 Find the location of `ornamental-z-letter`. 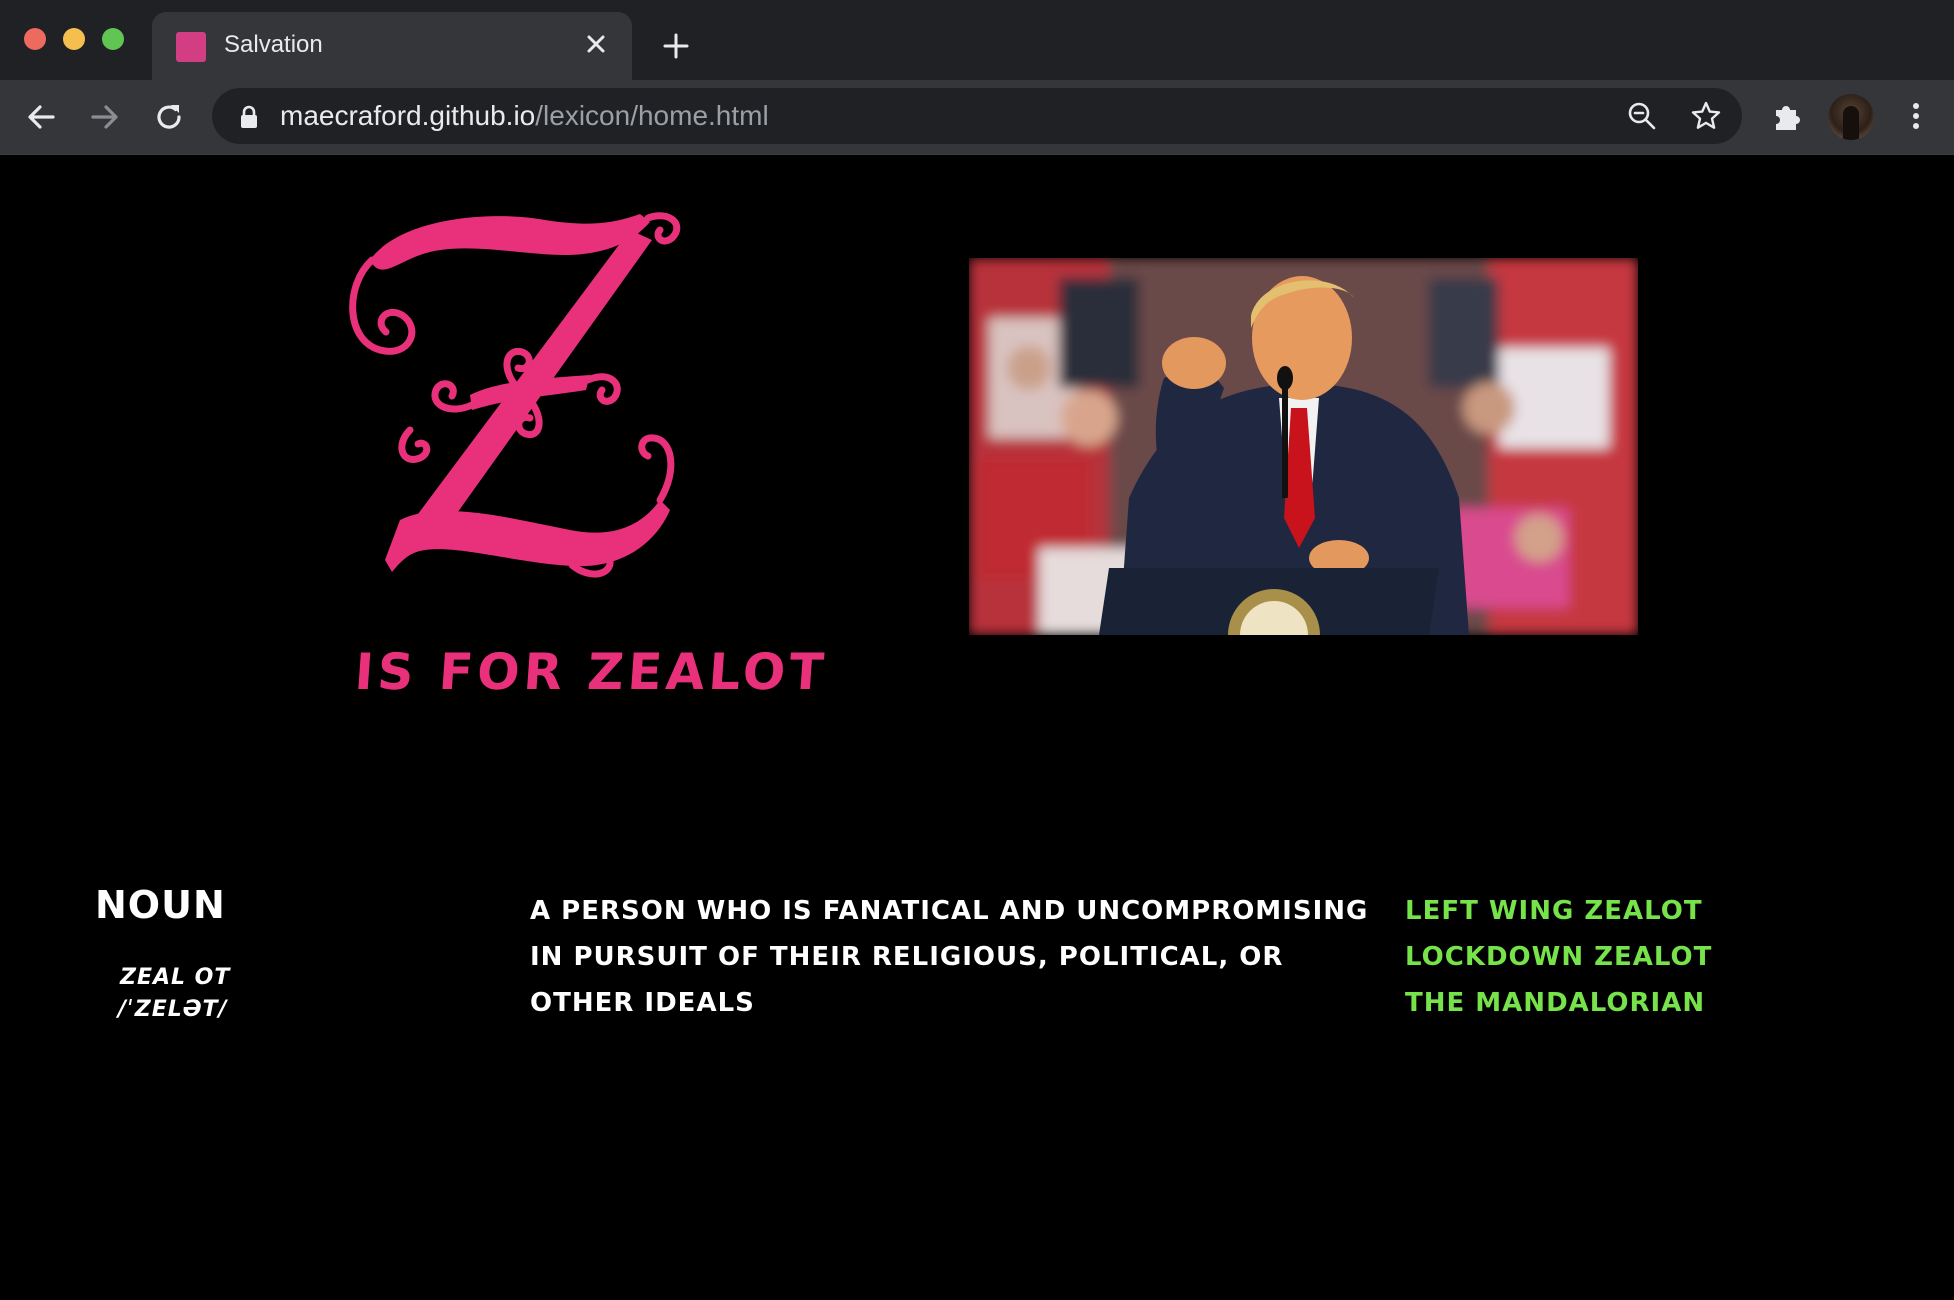

ornamental-z-letter is located at coordinates (515, 395).